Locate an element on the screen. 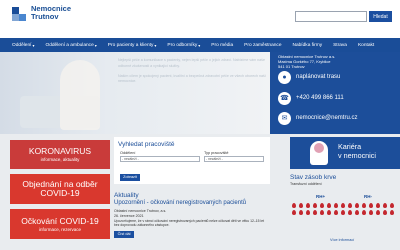  nav-item-label: Strava is located at coordinates (340, 45).